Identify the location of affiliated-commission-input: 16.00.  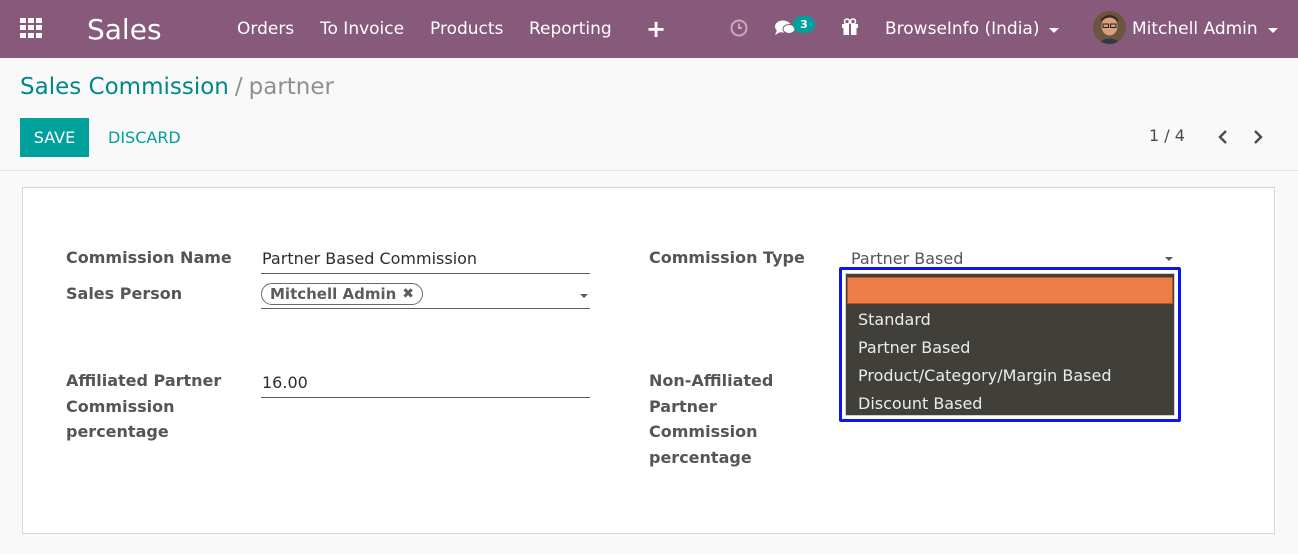
(285, 382).